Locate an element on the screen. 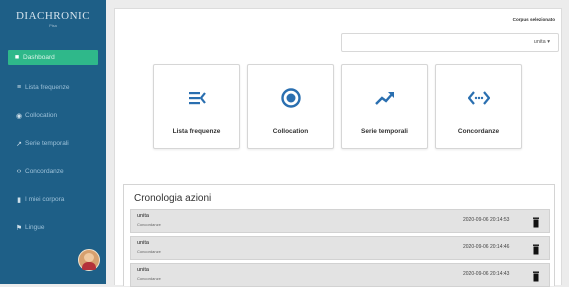 This screenshot has width=569, height=287. sidebar-item-label: Concordanze is located at coordinates (44, 171).